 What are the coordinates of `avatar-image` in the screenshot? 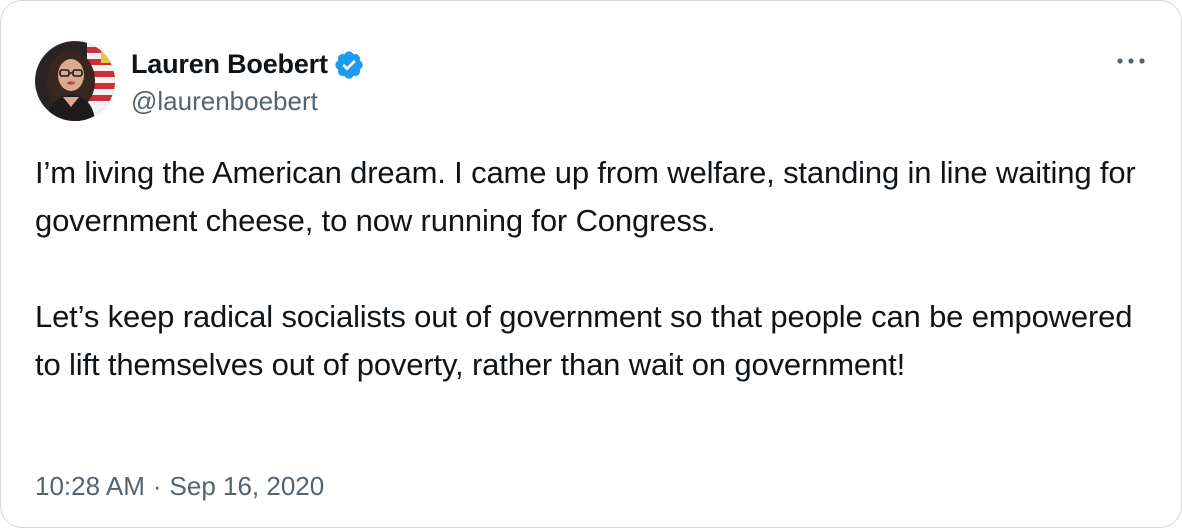 It's located at (75, 81).